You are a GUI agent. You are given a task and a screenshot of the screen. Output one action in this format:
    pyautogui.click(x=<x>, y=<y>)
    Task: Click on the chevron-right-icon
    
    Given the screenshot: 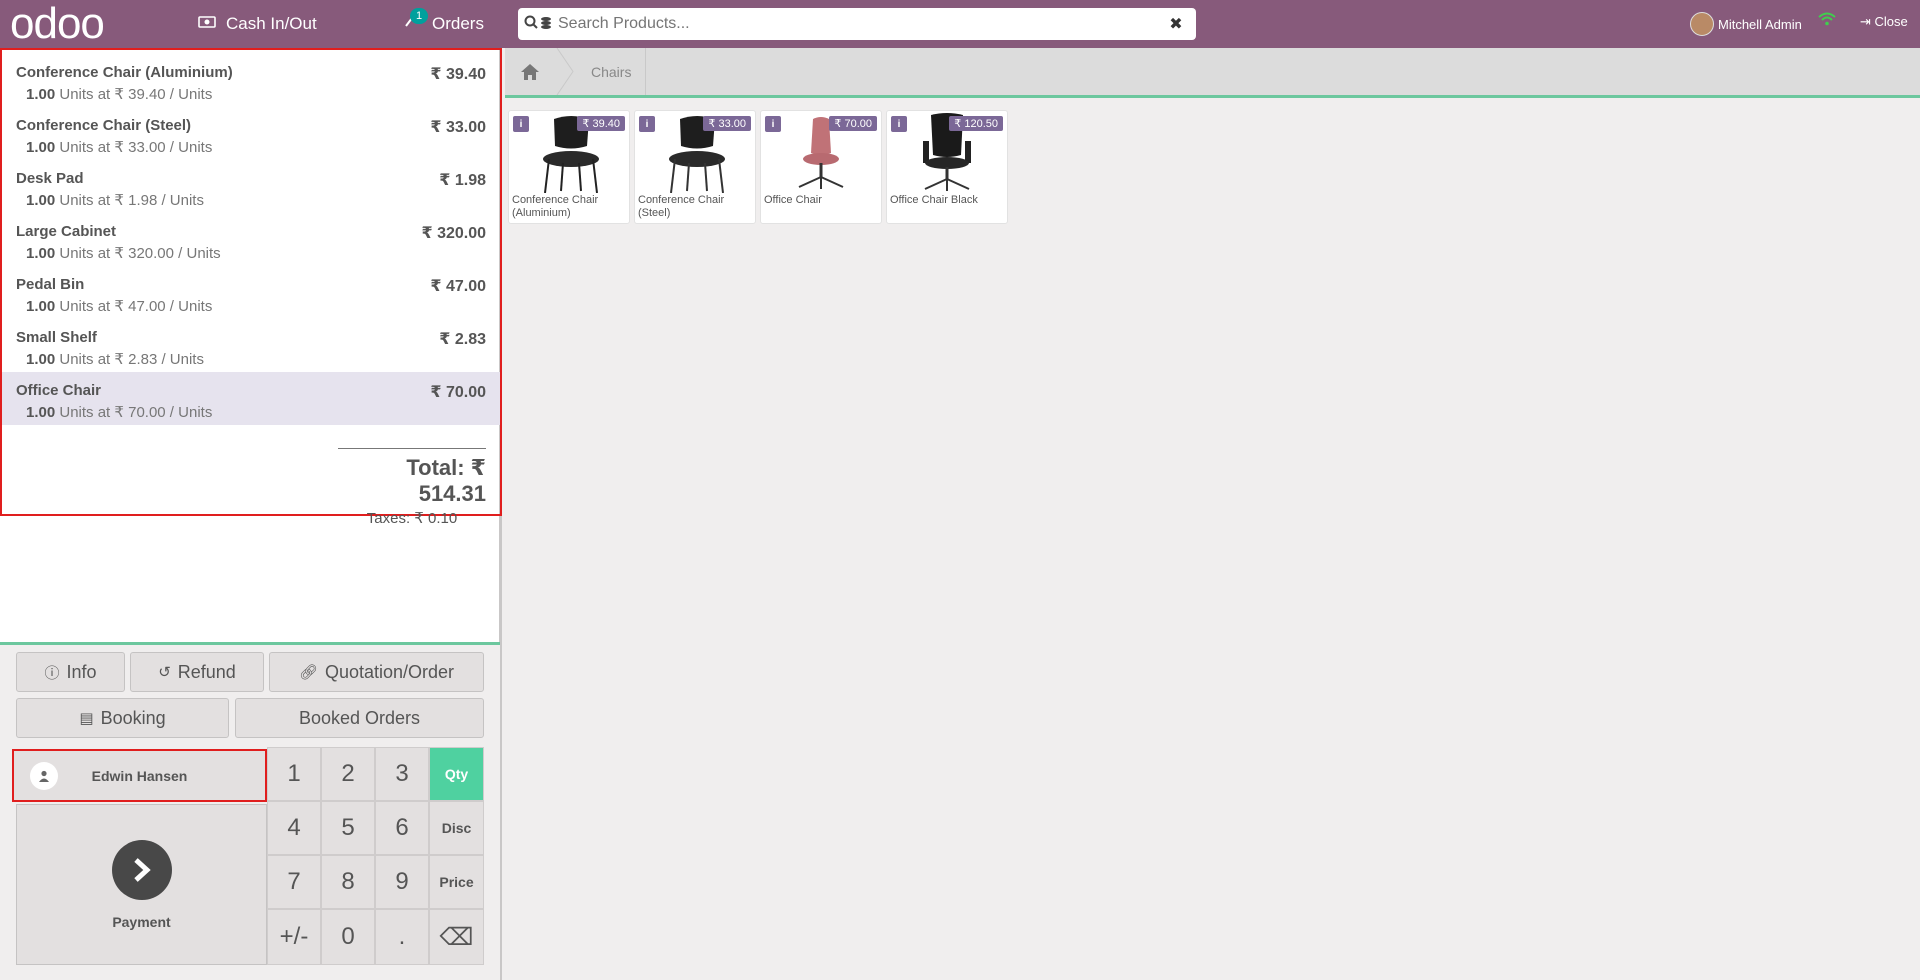 What is the action you would take?
    pyautogui.click(x=141, y=869)
    